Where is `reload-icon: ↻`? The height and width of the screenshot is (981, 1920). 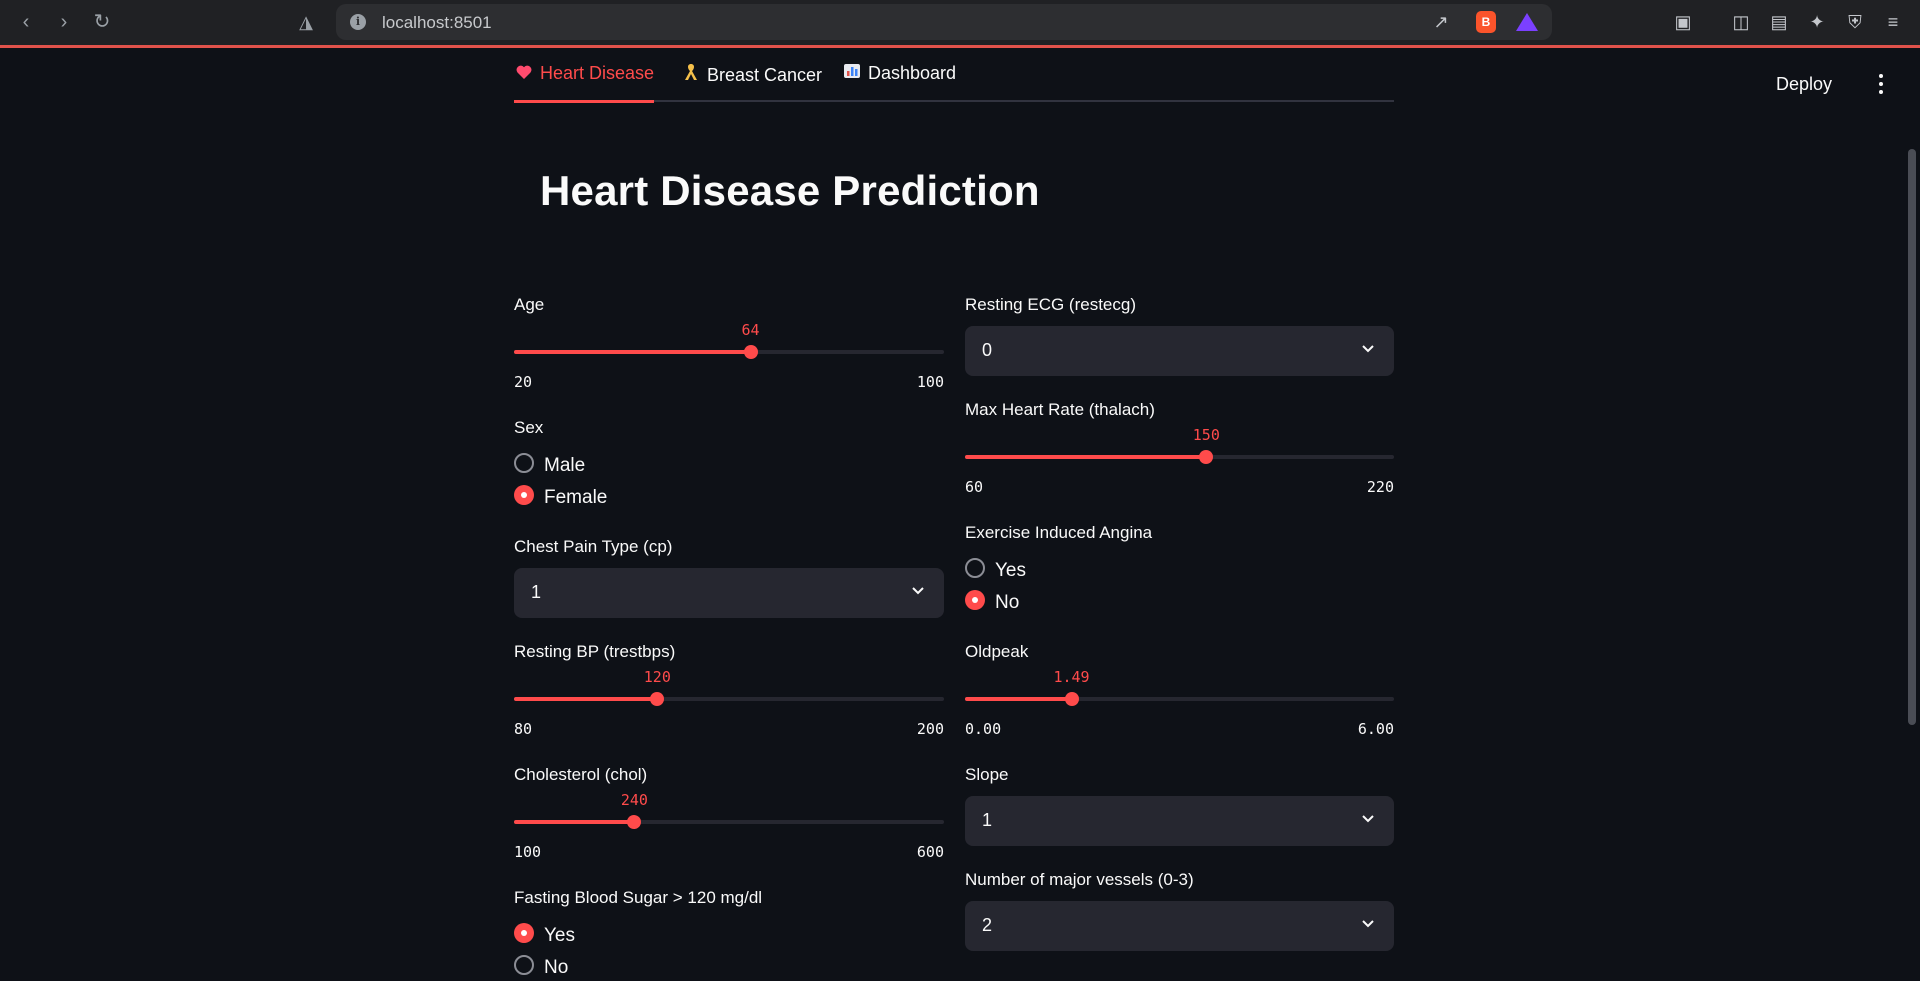
reload-icon: ↻ is located at coordinates (102, 22).